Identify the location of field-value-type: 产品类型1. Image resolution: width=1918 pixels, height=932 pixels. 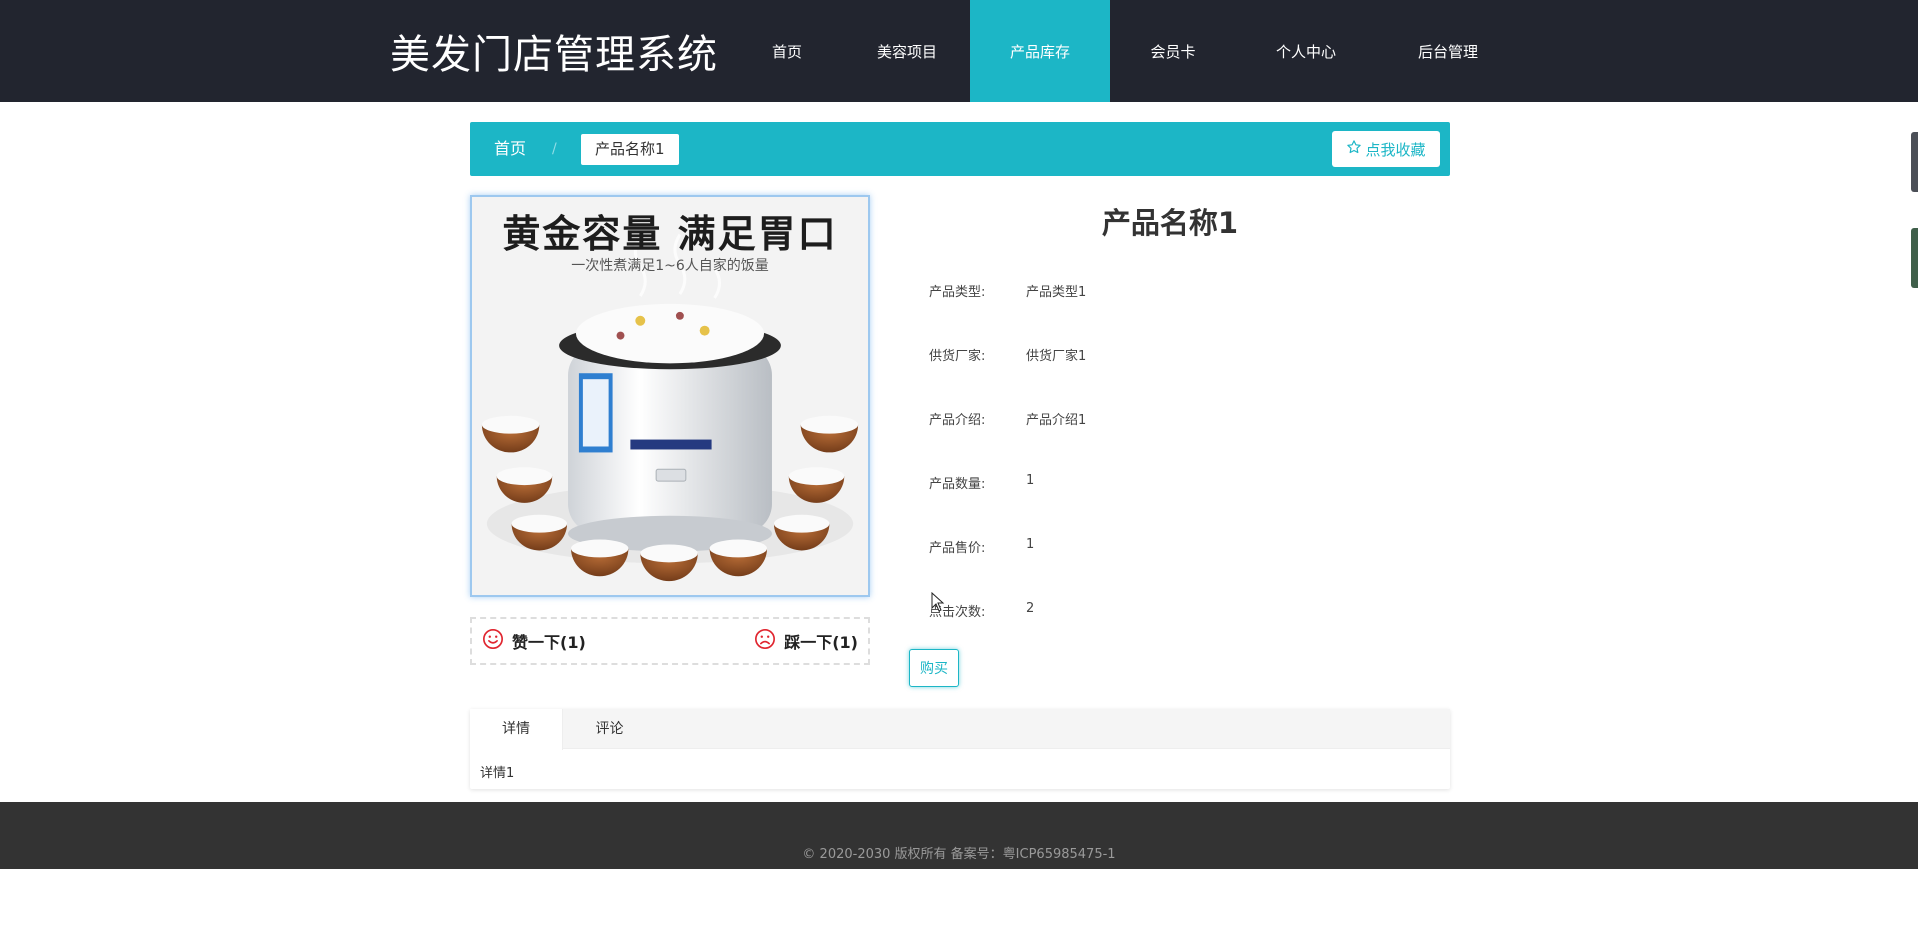
(1056, 292).